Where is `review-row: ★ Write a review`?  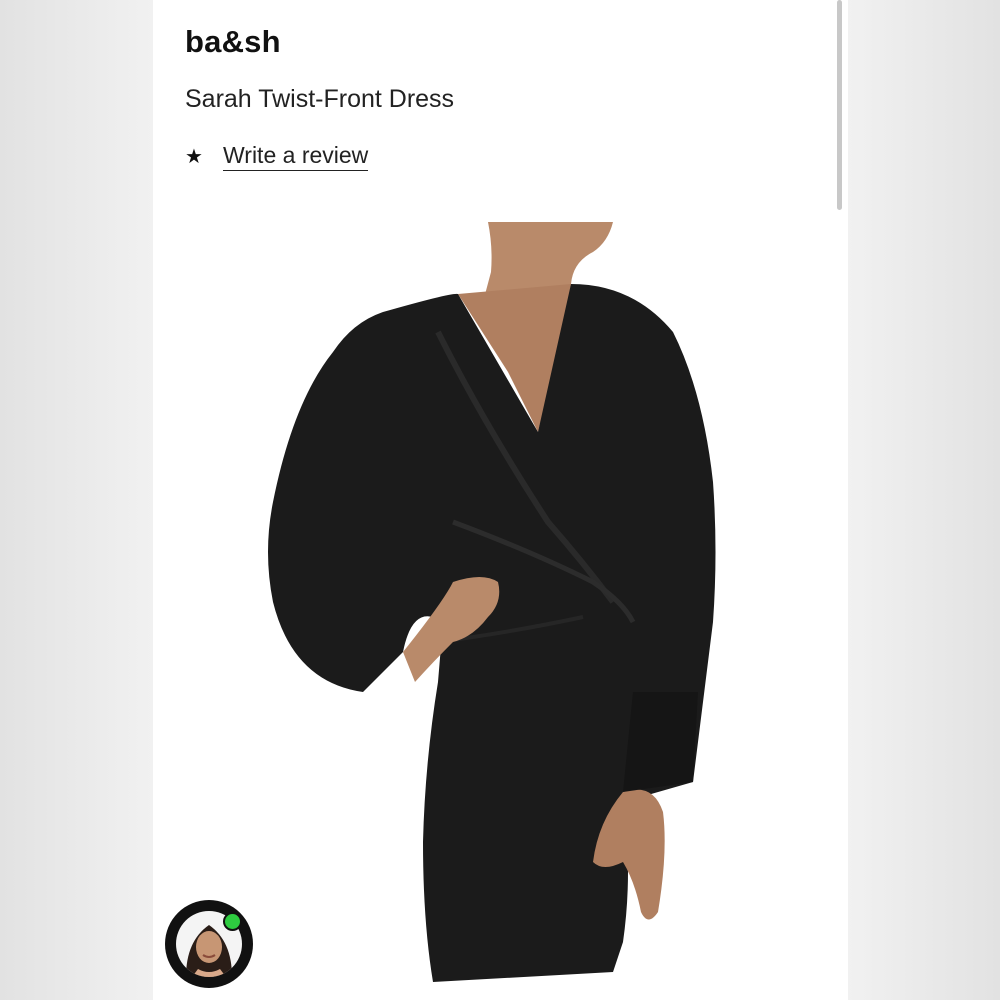 review-row: ★ Write a review is located at coordinates (277, 156).